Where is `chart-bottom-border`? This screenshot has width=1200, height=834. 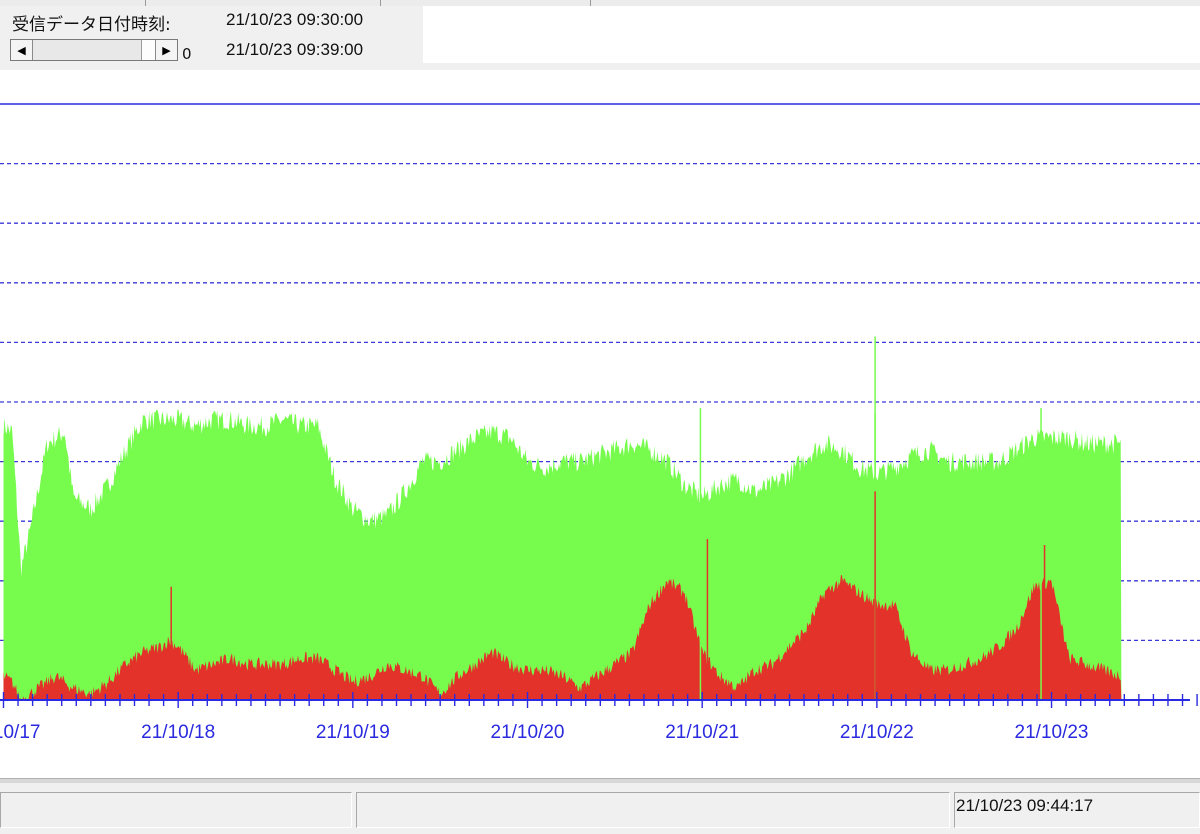
chart-bottom-border is located at coordinates (600, 780).